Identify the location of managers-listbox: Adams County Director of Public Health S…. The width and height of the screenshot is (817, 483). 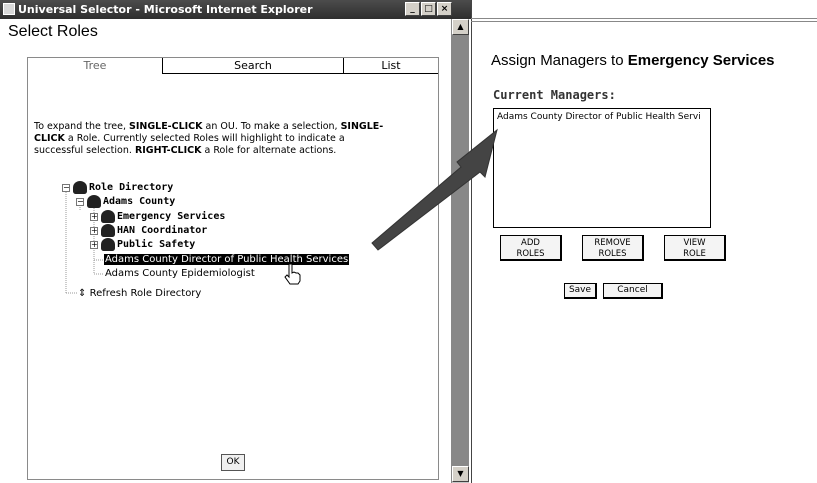
(602, 168).